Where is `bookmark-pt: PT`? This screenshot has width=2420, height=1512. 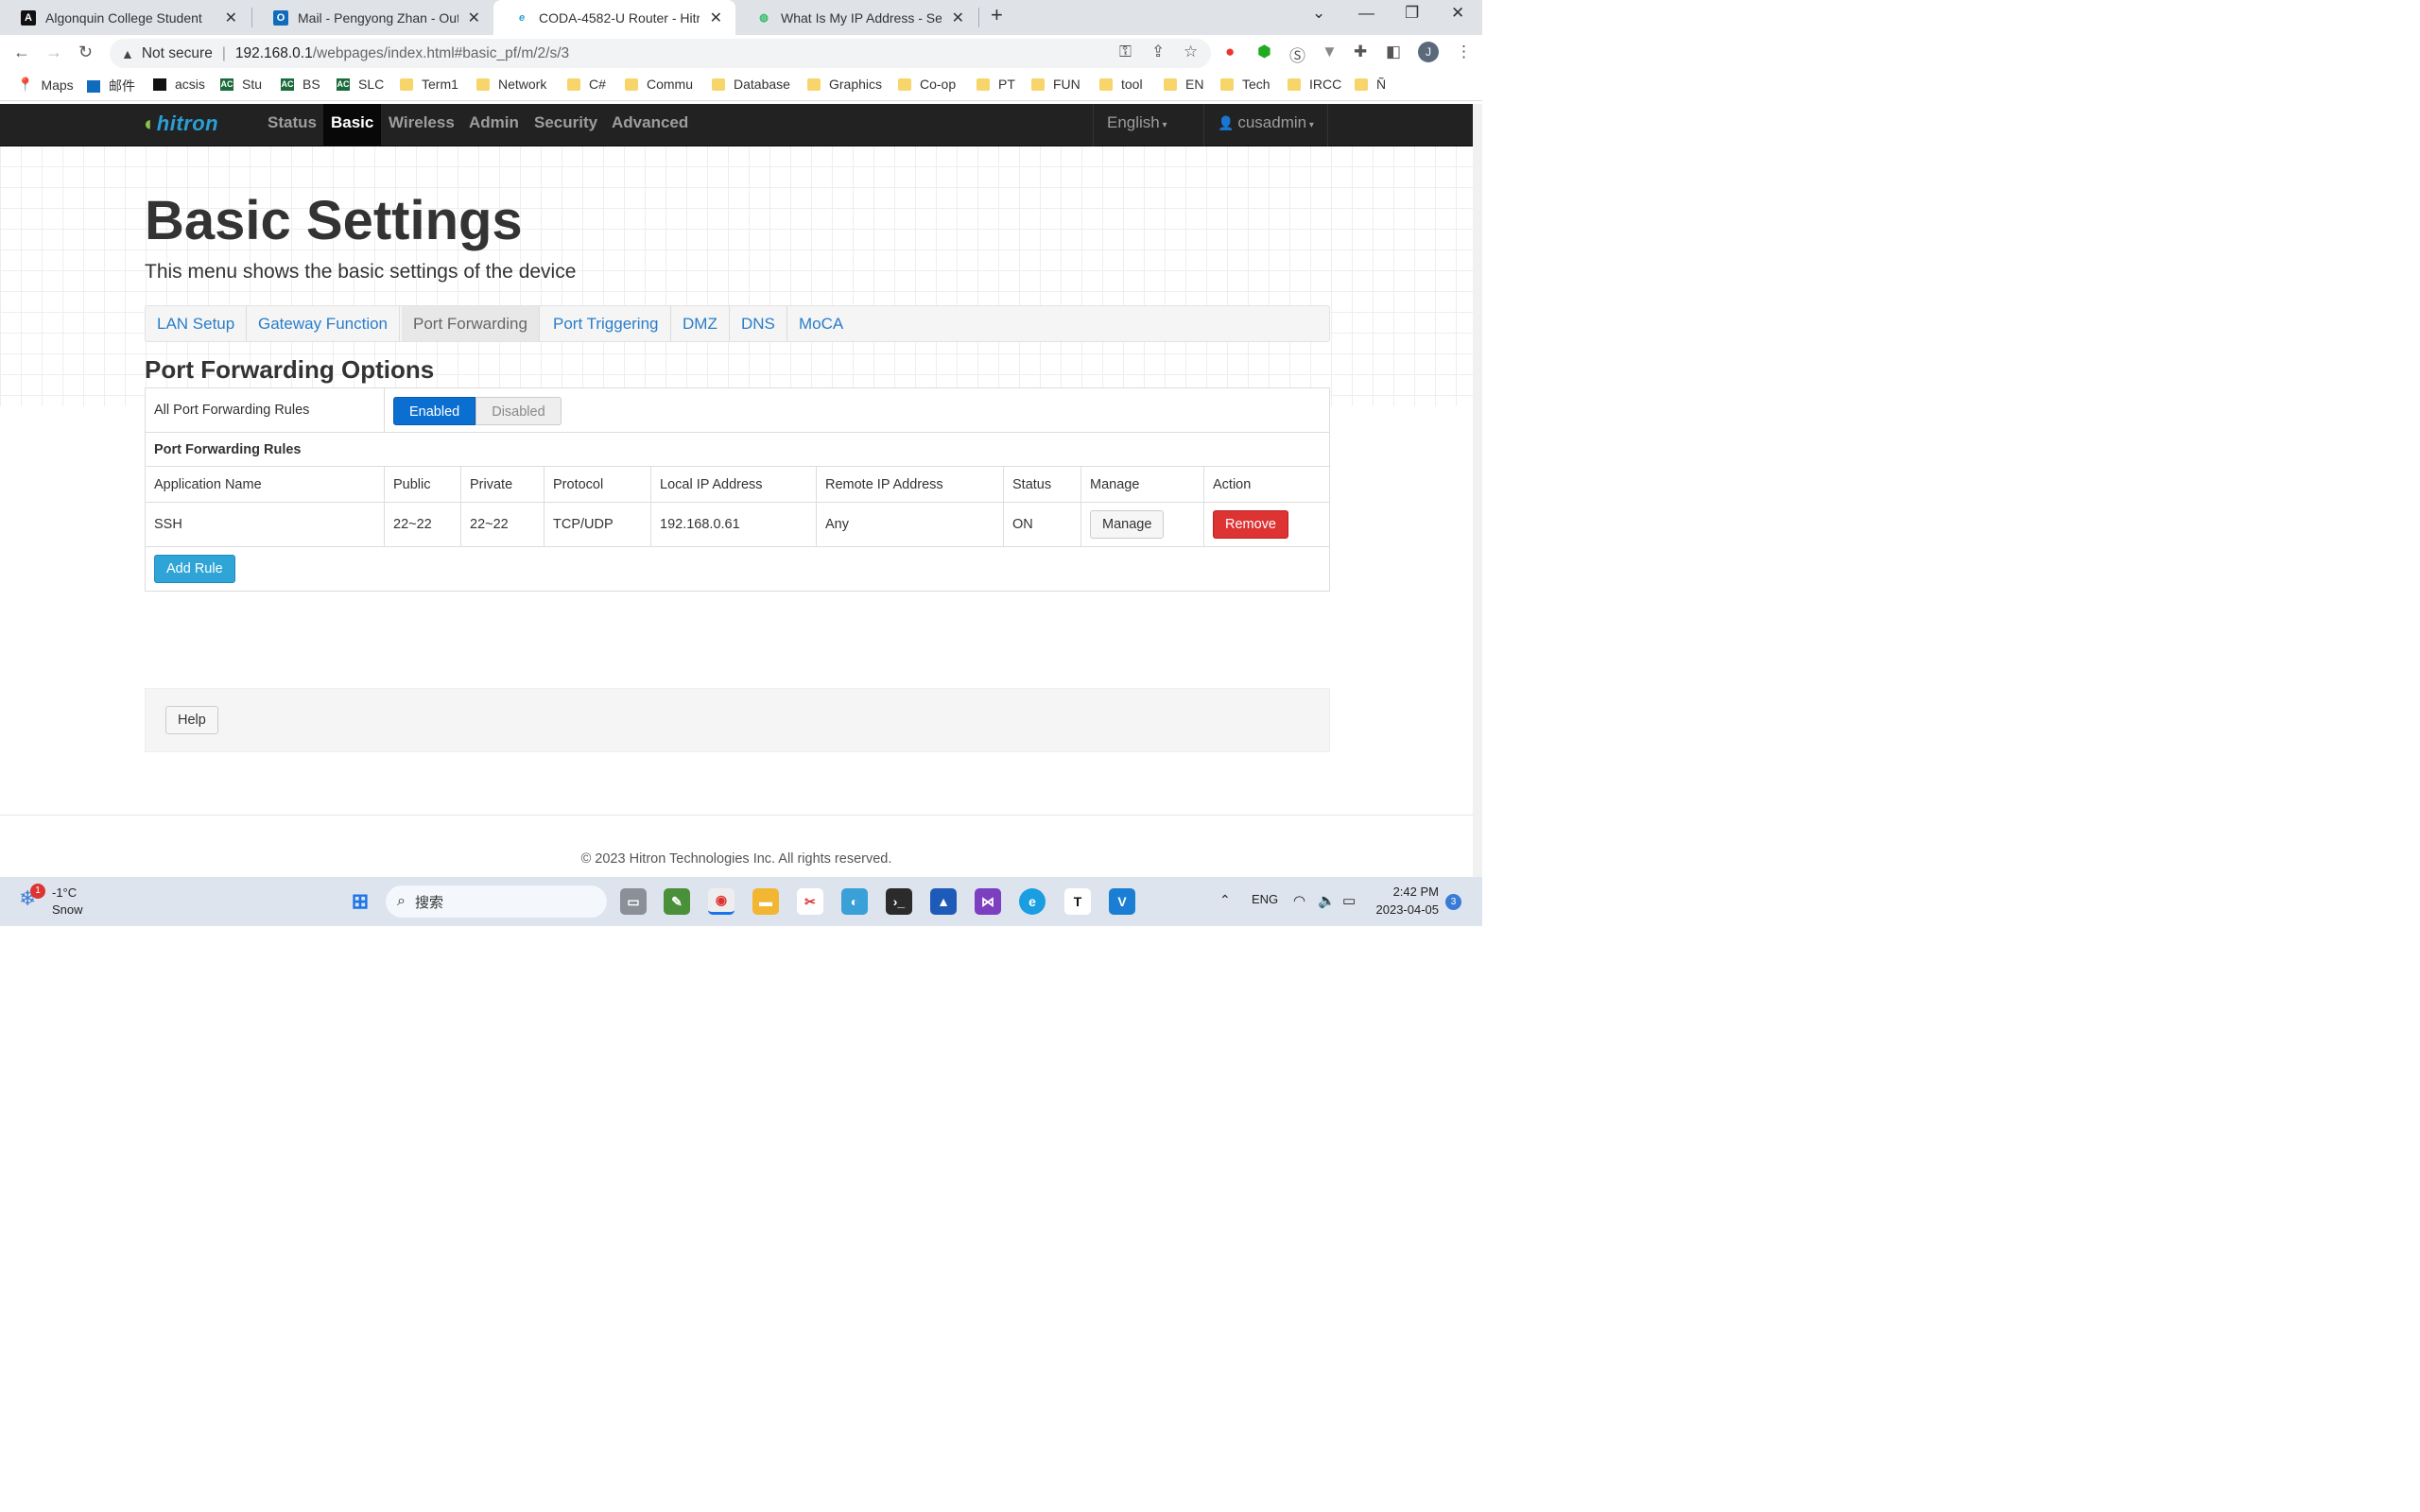
bookmark-pt: PT is located at coordinates (996, 84).